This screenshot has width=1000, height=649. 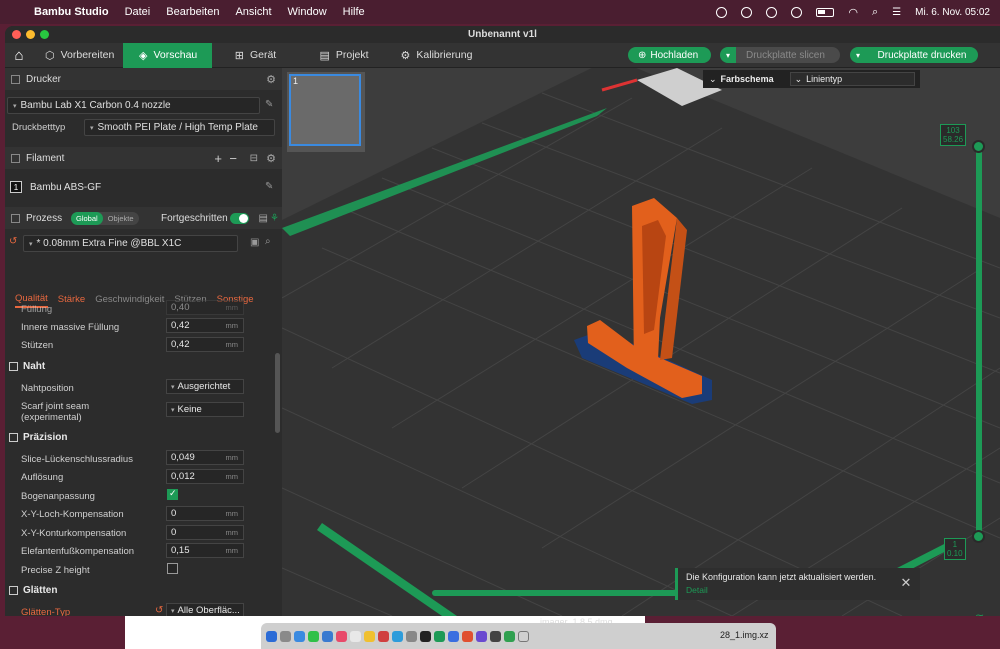 I want to click on precise-z-checkbox, so click(x=172, y=568).